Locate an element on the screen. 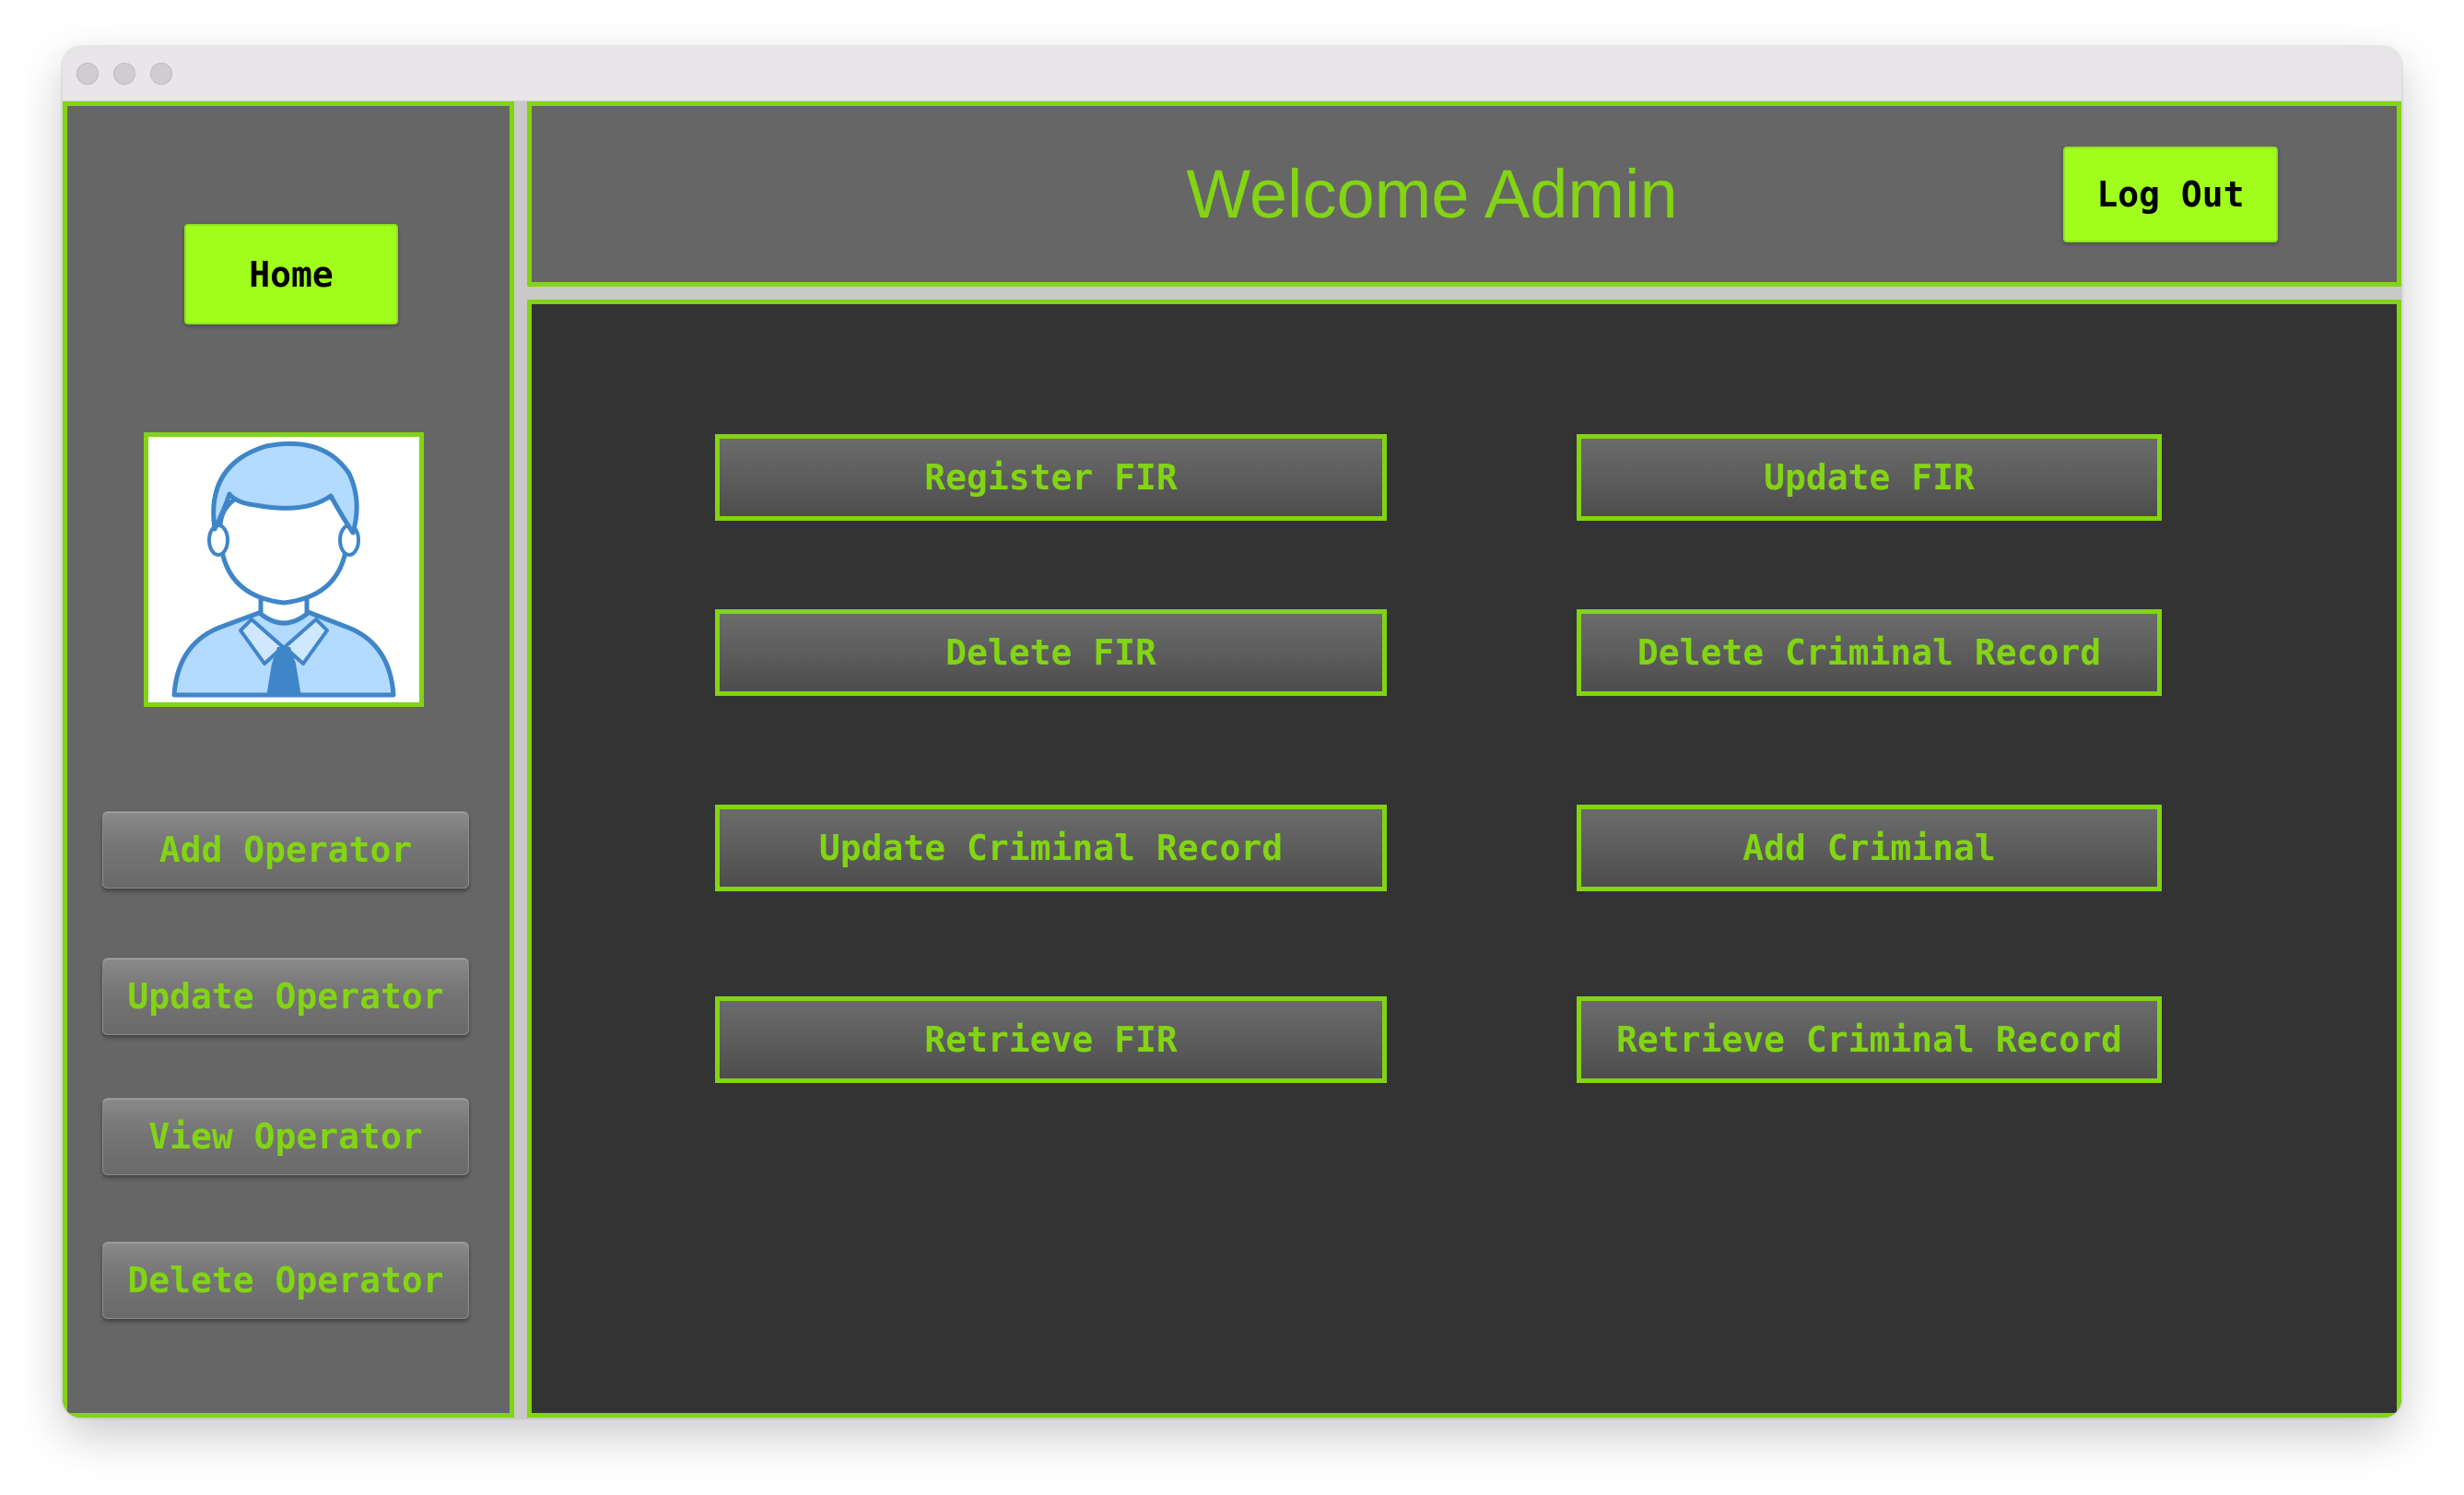  zoom-window-button is located at coordinates (161, 74).